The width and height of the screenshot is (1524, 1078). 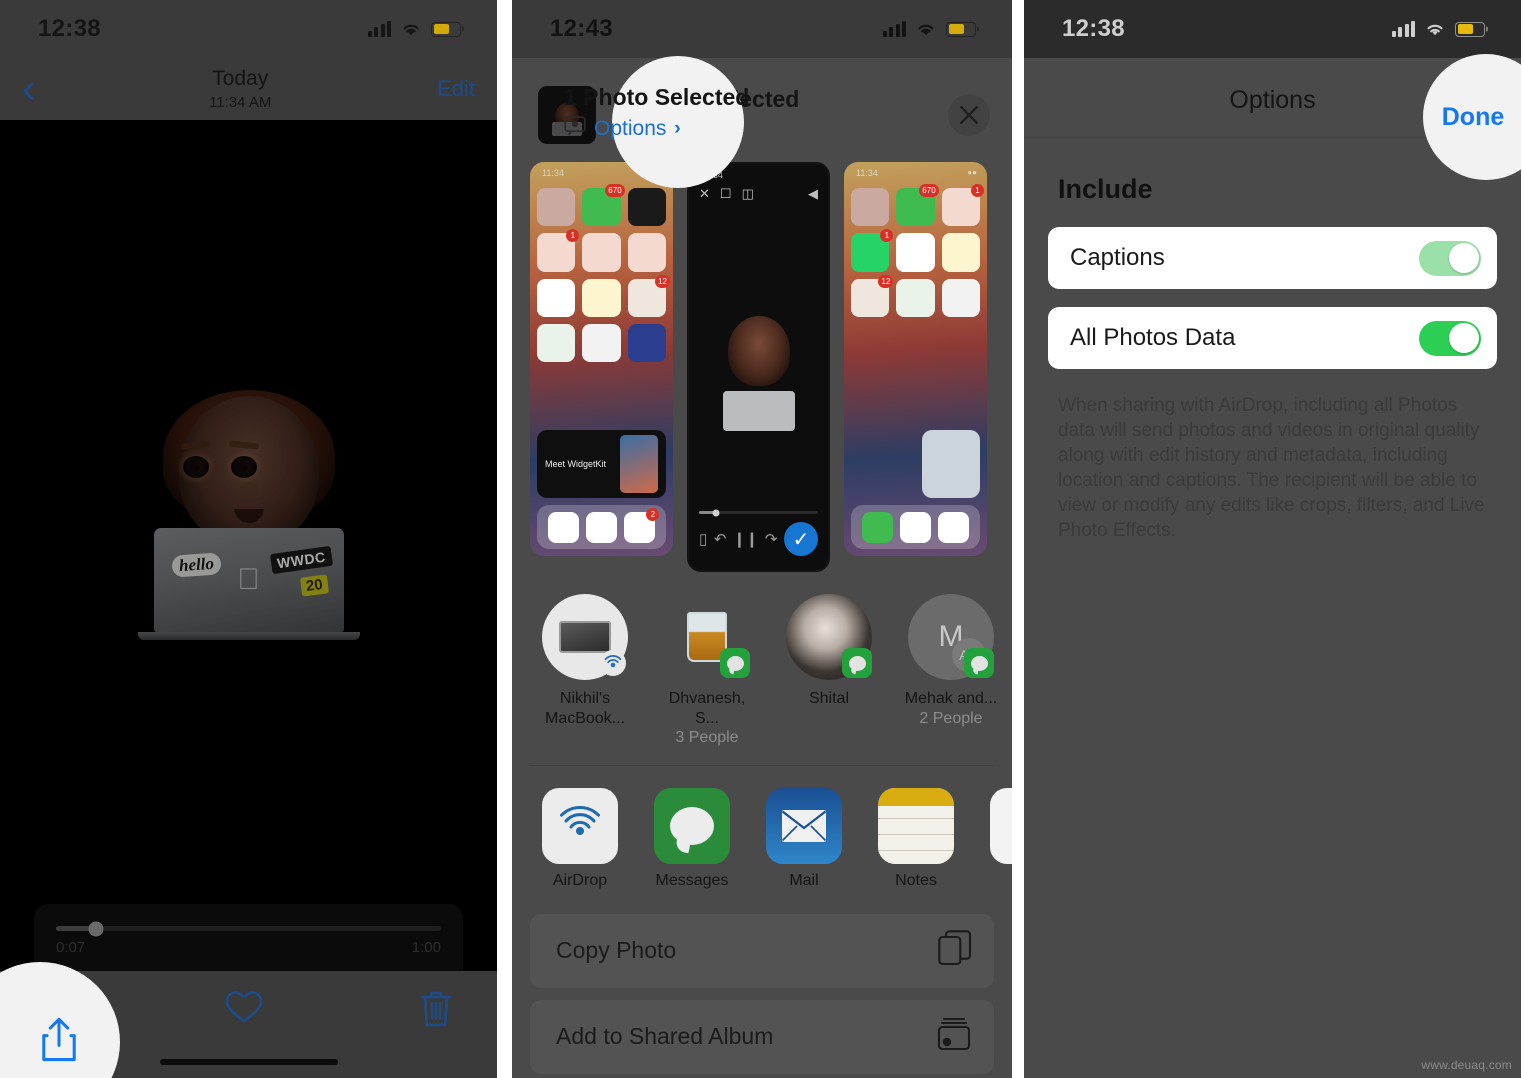 What do you see at coordinates (758, 194) in the screenshot?
I see `video-top-controls: ✕ ☐ ◫ ◀` at bounding box center [758, 194].